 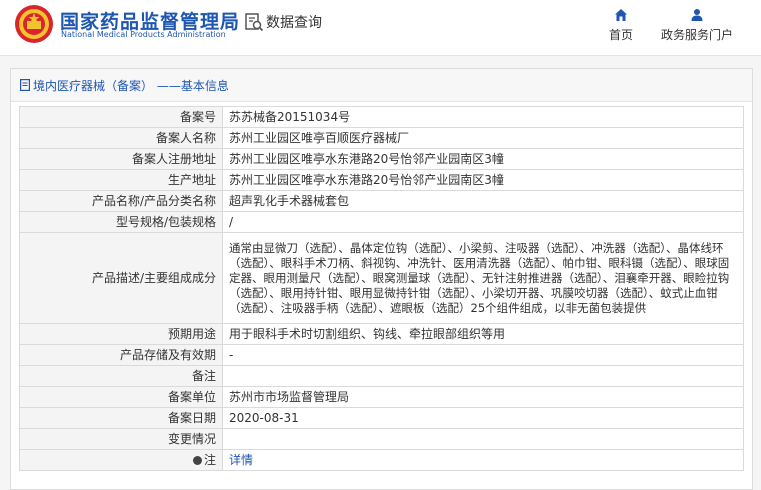 I want to click on table-row: 注 详情, so click(x=381, y=460).